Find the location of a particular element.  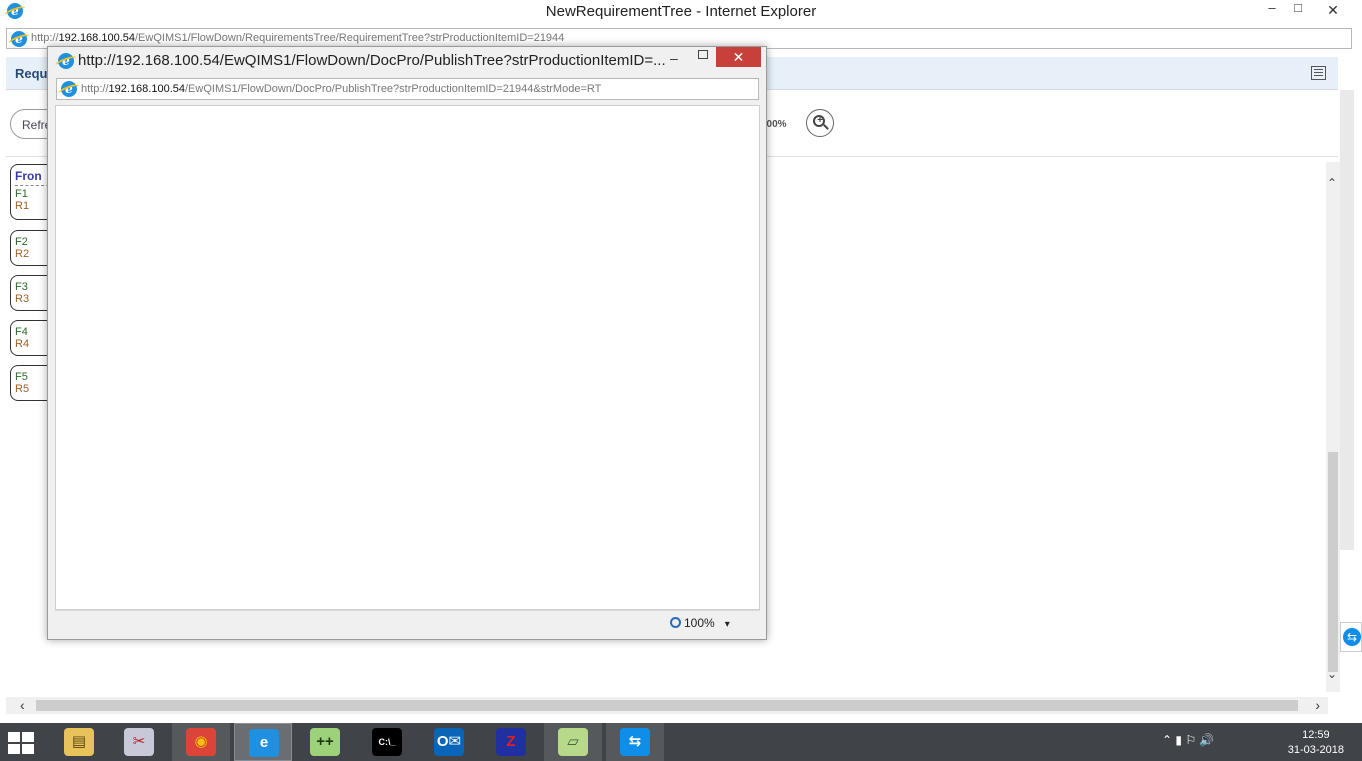

file-explorer-icon: ▤ is located at coordinates (79, 742).